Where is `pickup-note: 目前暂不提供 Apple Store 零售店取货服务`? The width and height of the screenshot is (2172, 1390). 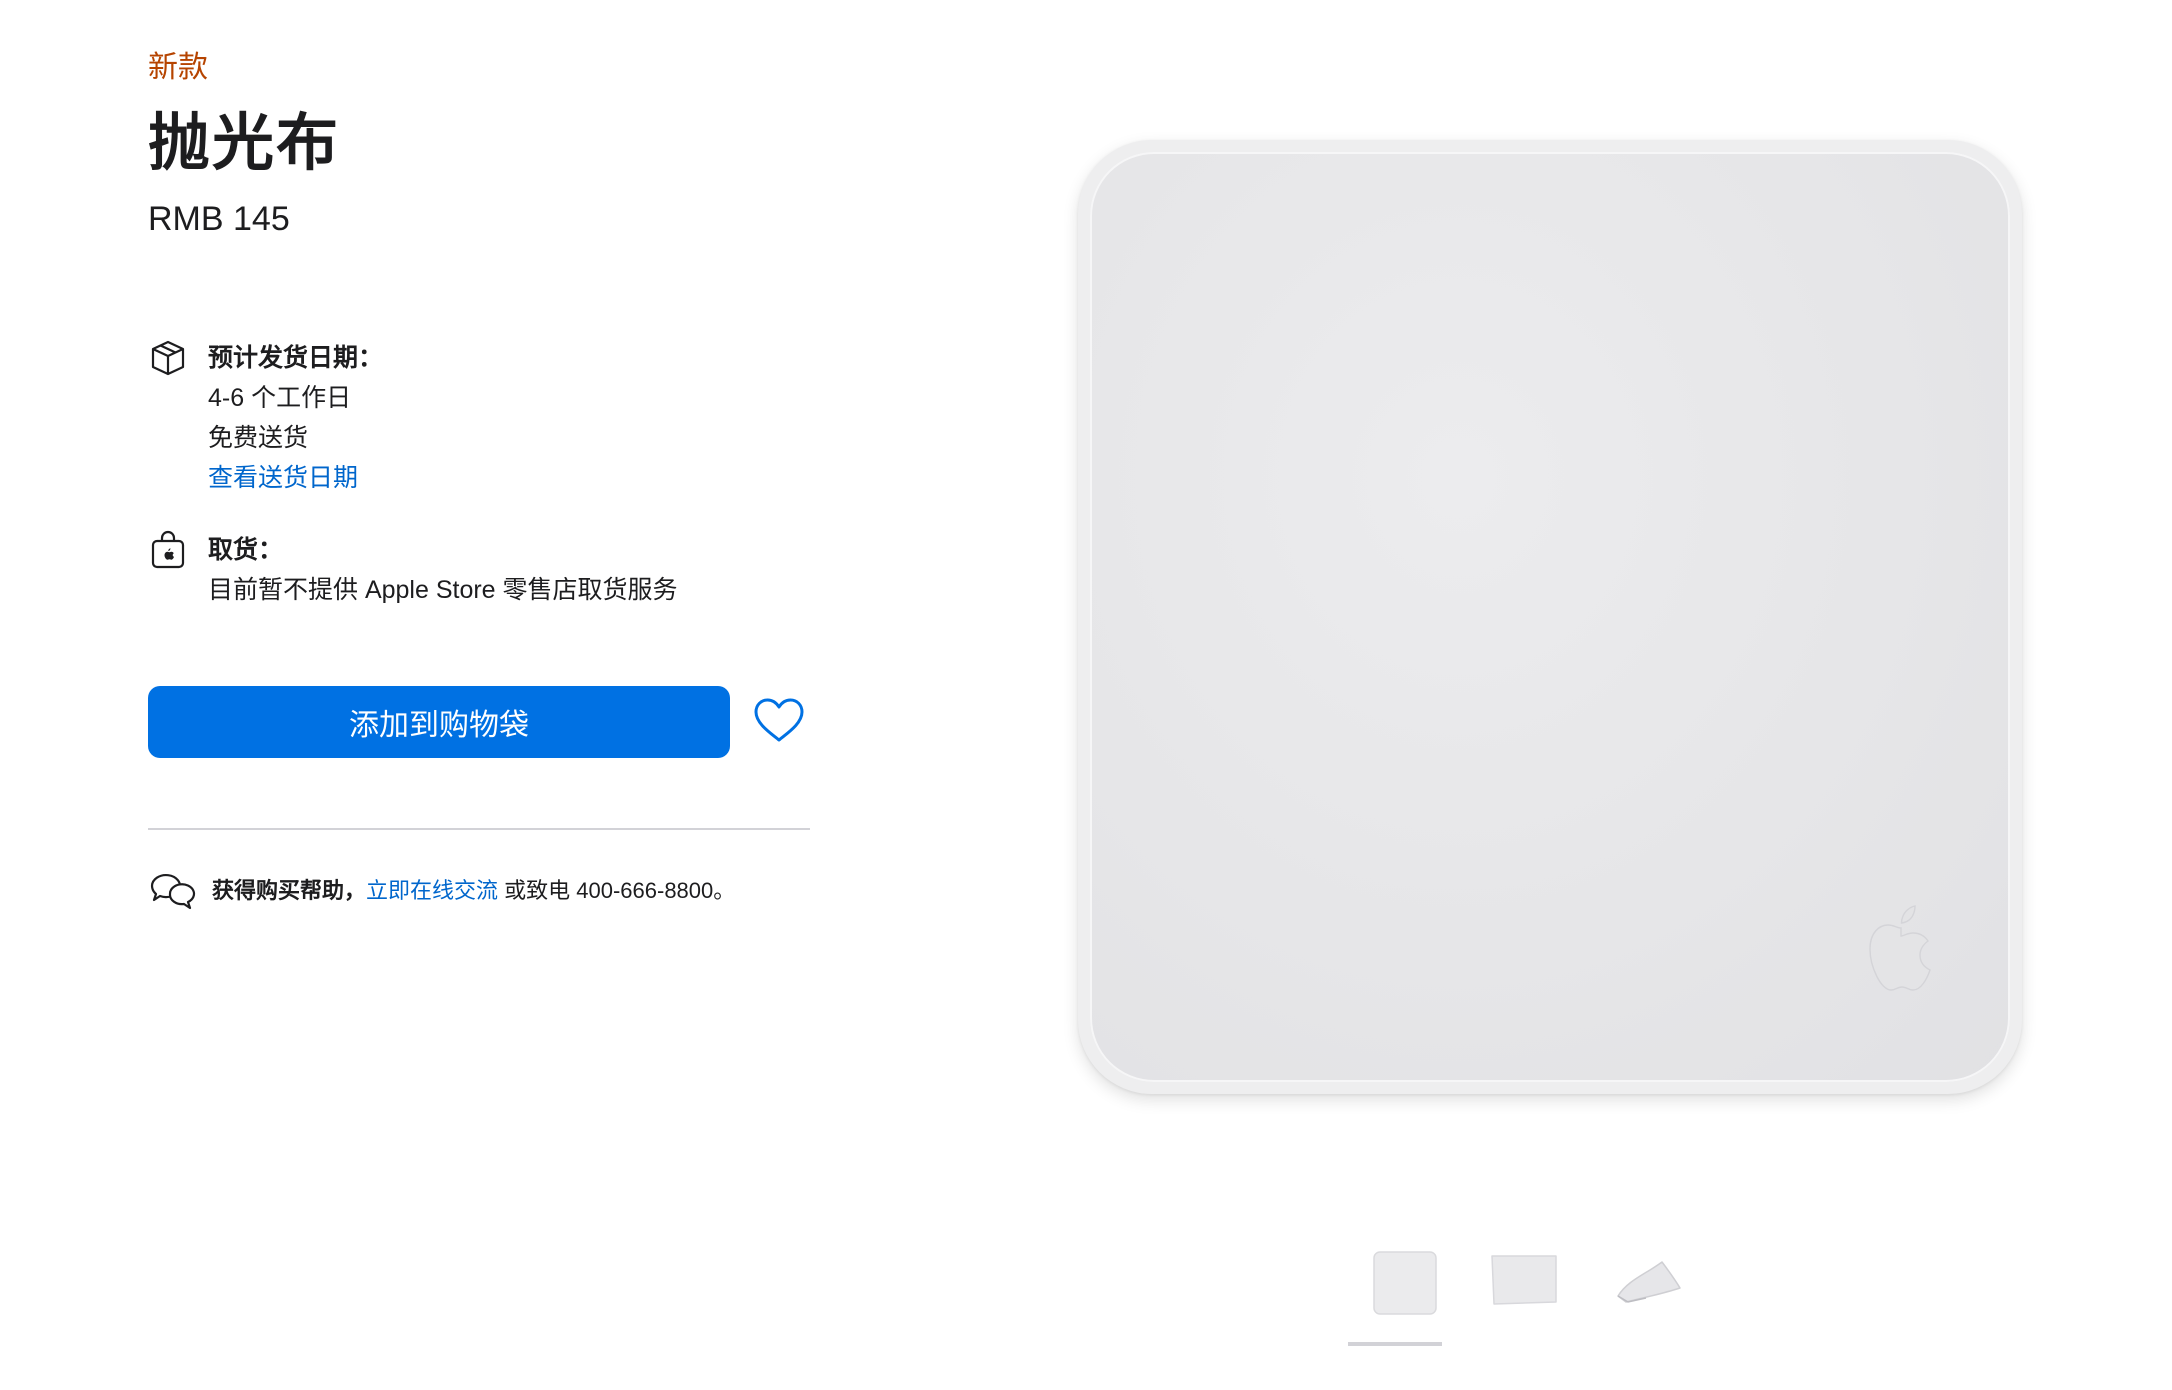
pickup-note: 目前暂不提供 Apple Store 零售店取货服务 is located at coordinates (443, 590).